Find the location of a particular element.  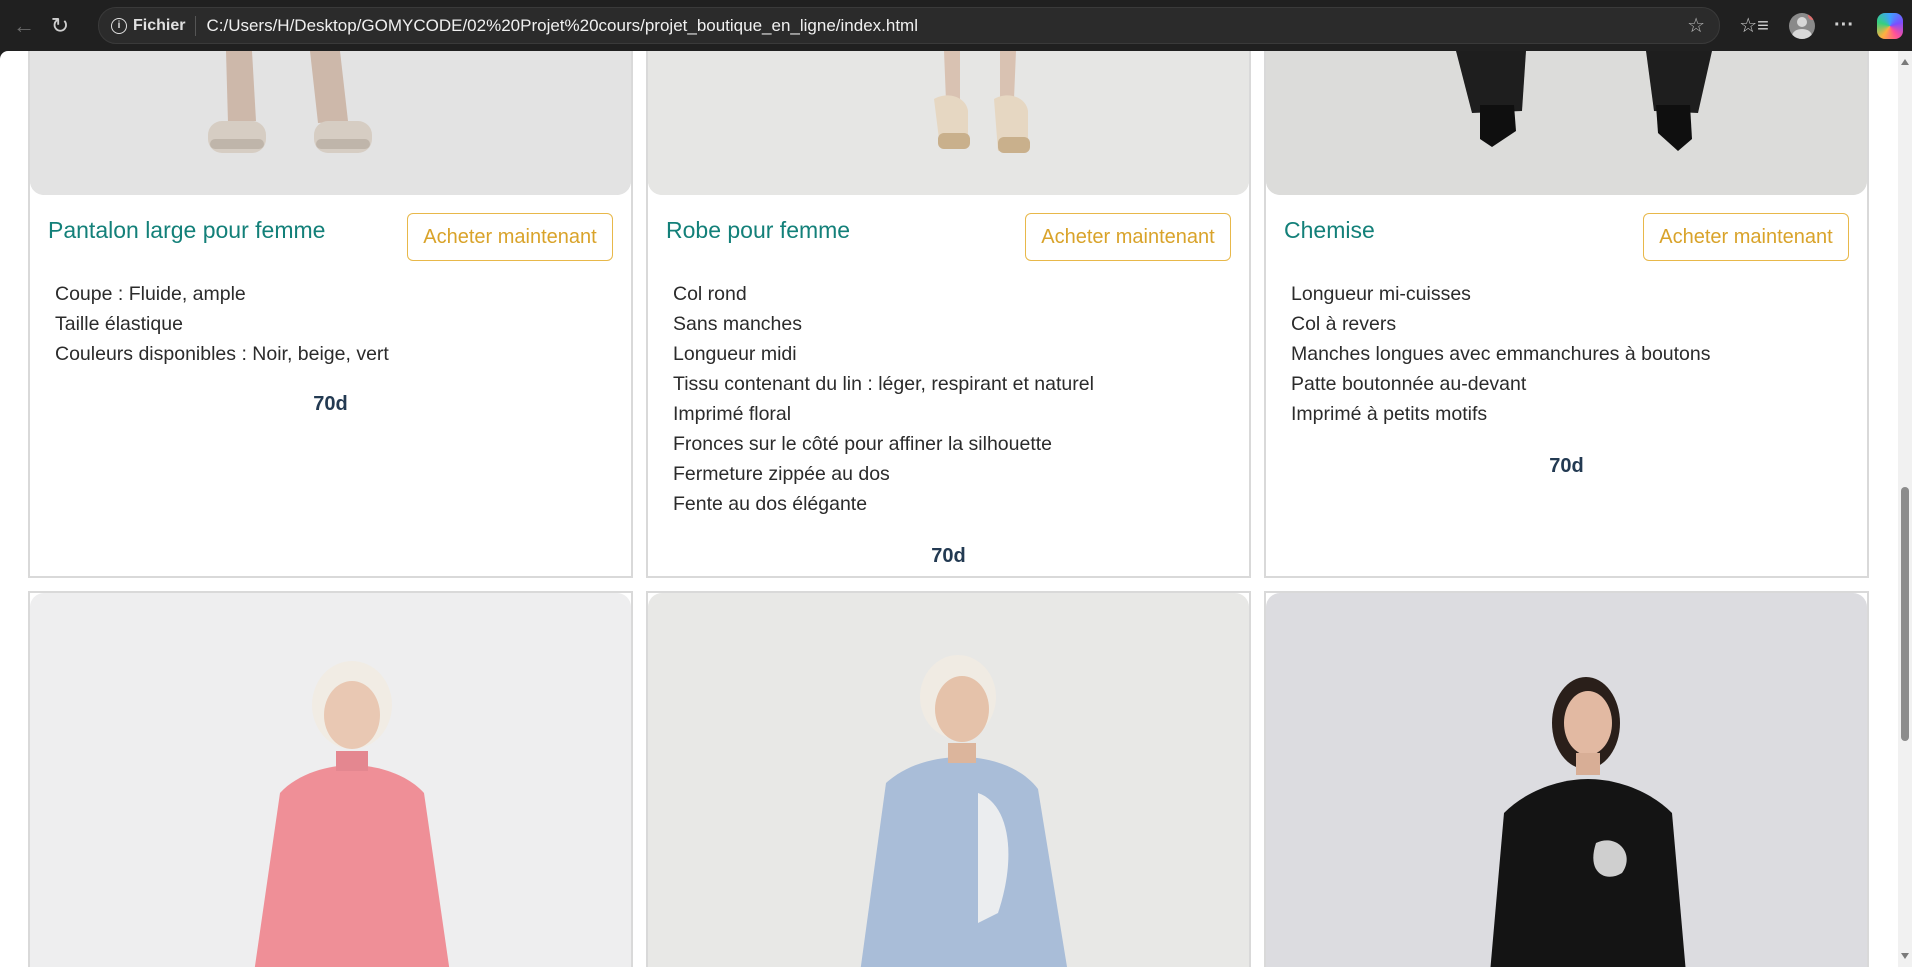

scroll-down-icon is located at coordinates (1905, 956).